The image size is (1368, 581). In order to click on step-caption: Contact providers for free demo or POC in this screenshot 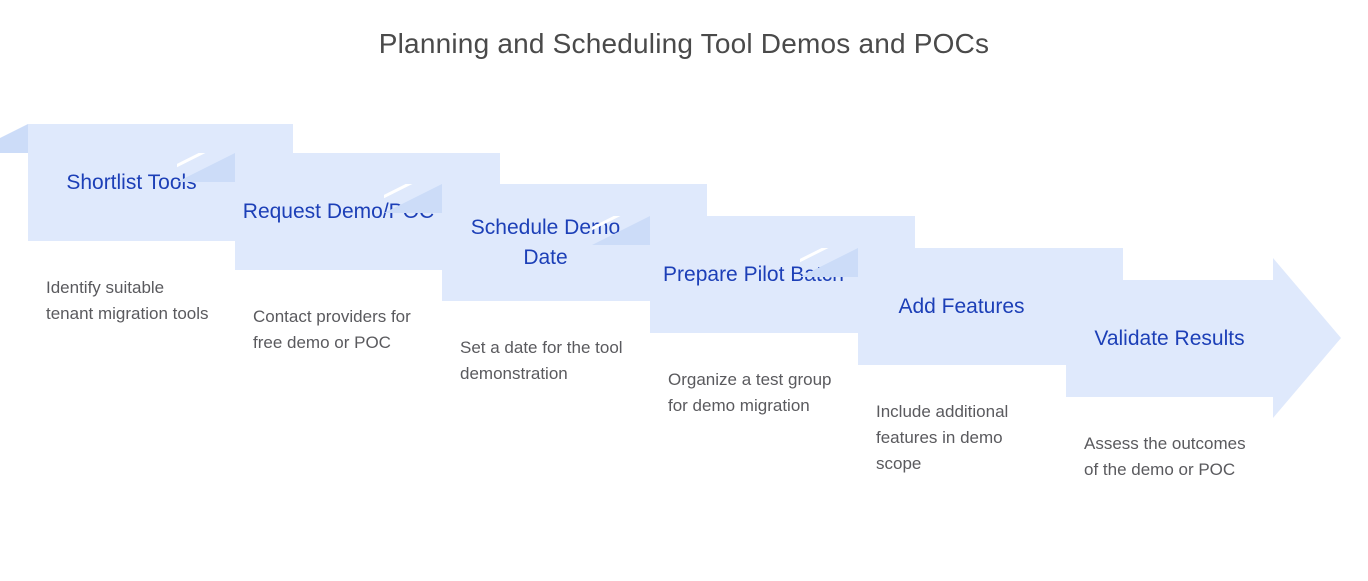, I will do `click(332, 329)`.